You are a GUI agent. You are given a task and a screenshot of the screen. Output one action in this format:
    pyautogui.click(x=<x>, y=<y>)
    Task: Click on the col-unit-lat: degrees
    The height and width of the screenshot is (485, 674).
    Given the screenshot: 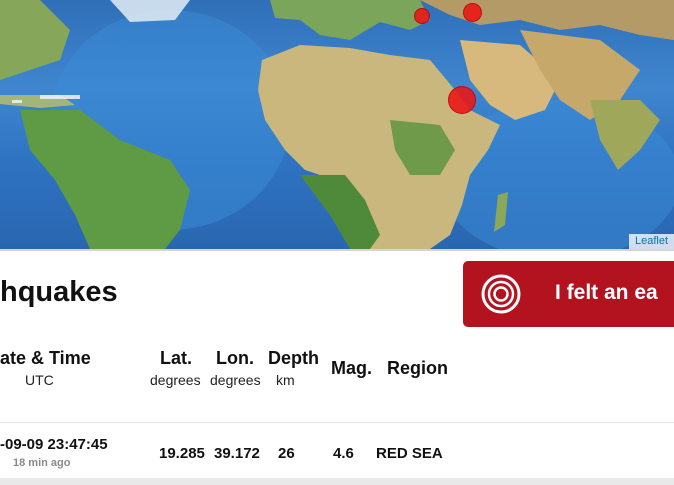 What is the action you would take?
    pyautogui.click(x=175, y=380)
    